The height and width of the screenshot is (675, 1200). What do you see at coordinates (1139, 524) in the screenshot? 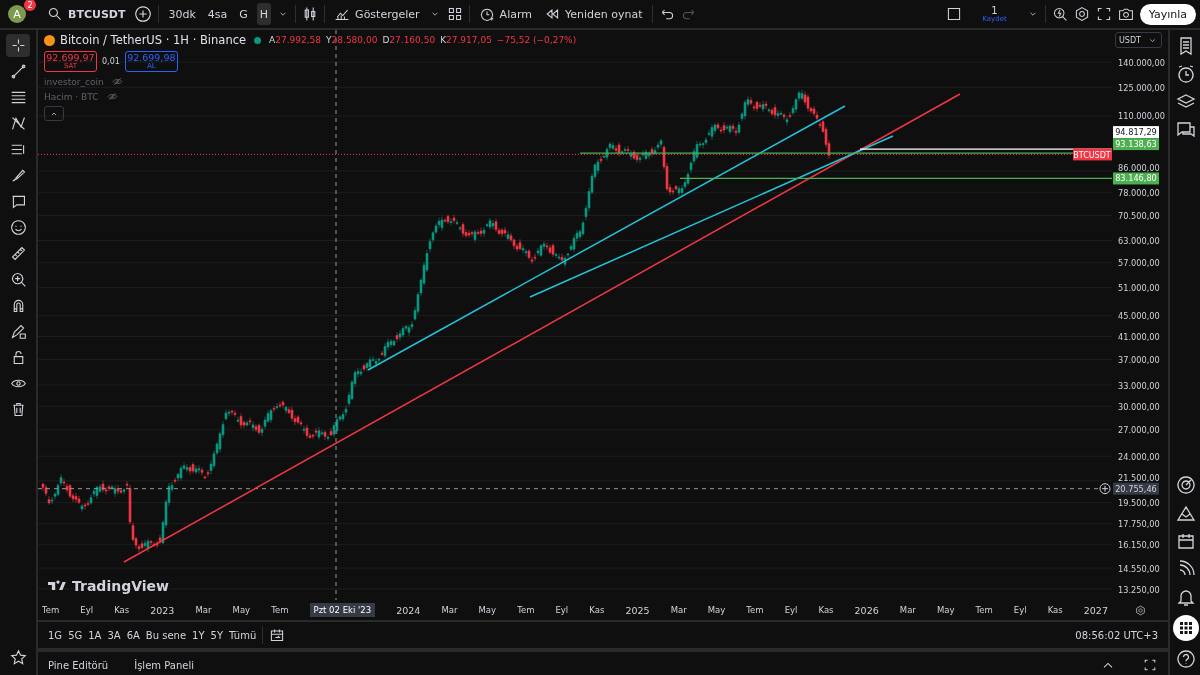
I see `price-tick: 17.750,00` at bounding box center [1139, 524].